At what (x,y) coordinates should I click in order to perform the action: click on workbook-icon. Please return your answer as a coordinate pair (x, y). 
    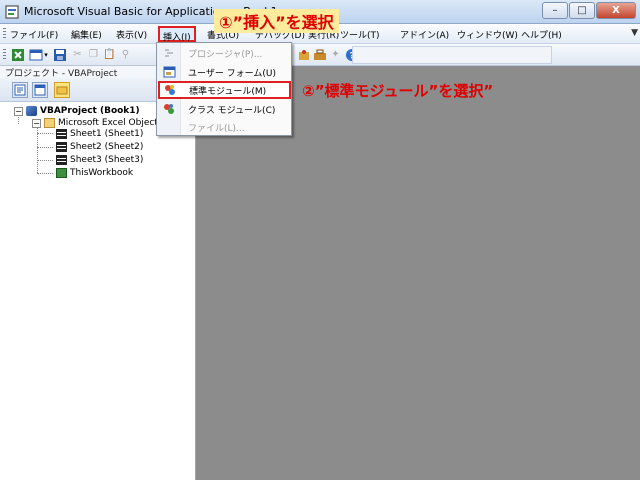
    Looking at the image, I should click on (61, 173).